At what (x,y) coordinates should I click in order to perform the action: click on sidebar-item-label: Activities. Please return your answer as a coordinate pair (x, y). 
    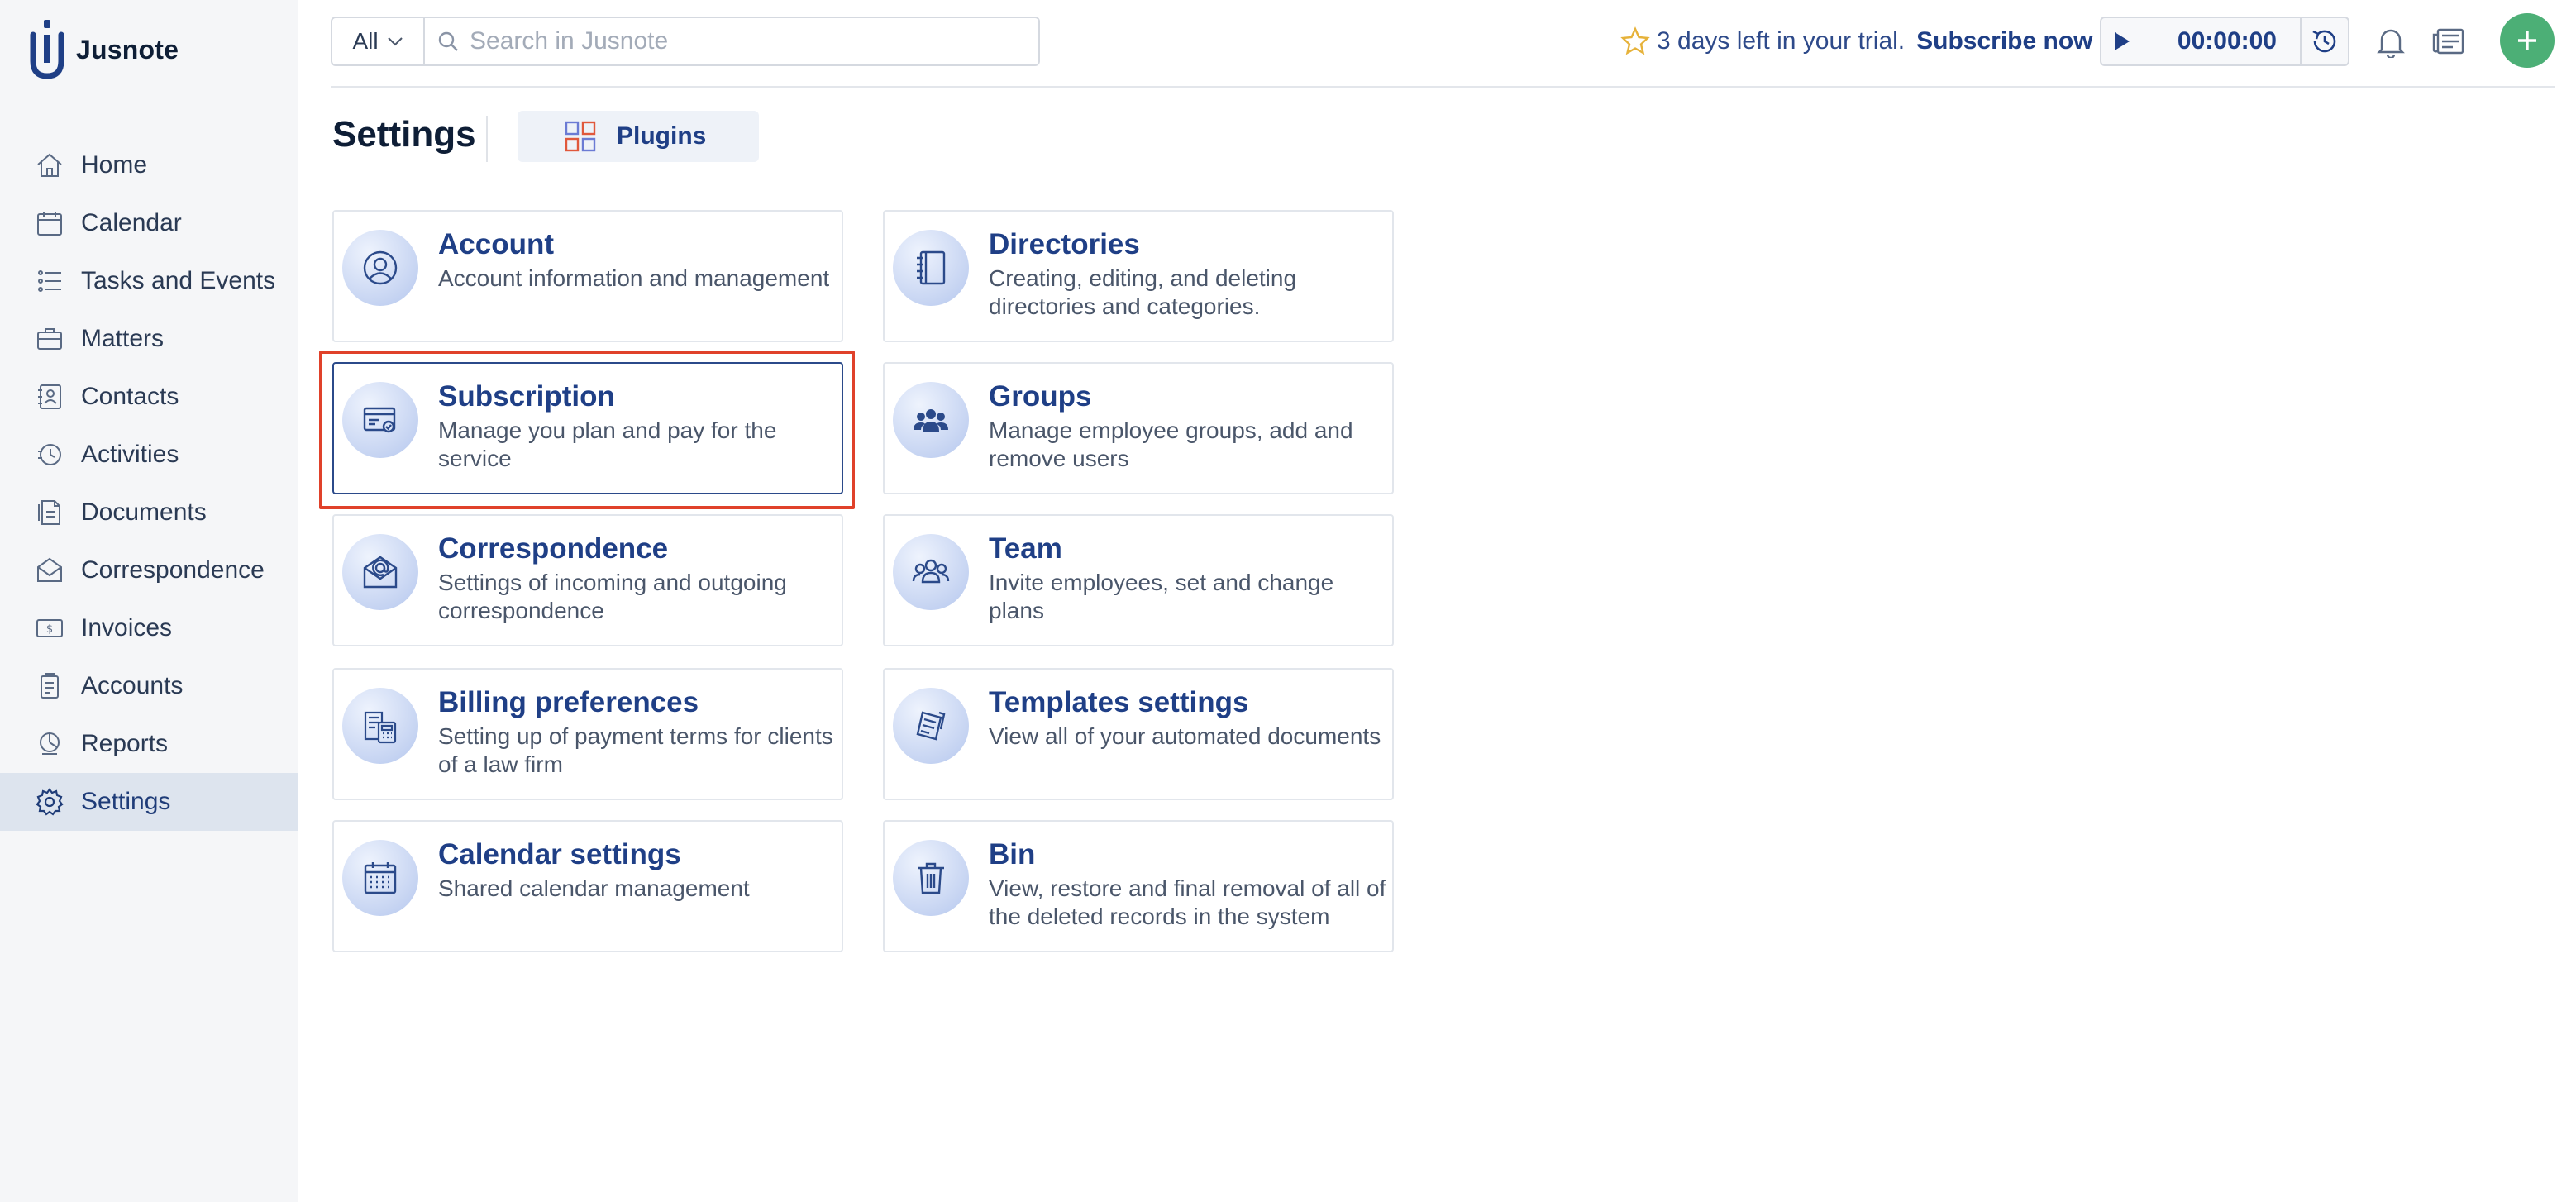
    Looking at the image, I should click on (130, 454).